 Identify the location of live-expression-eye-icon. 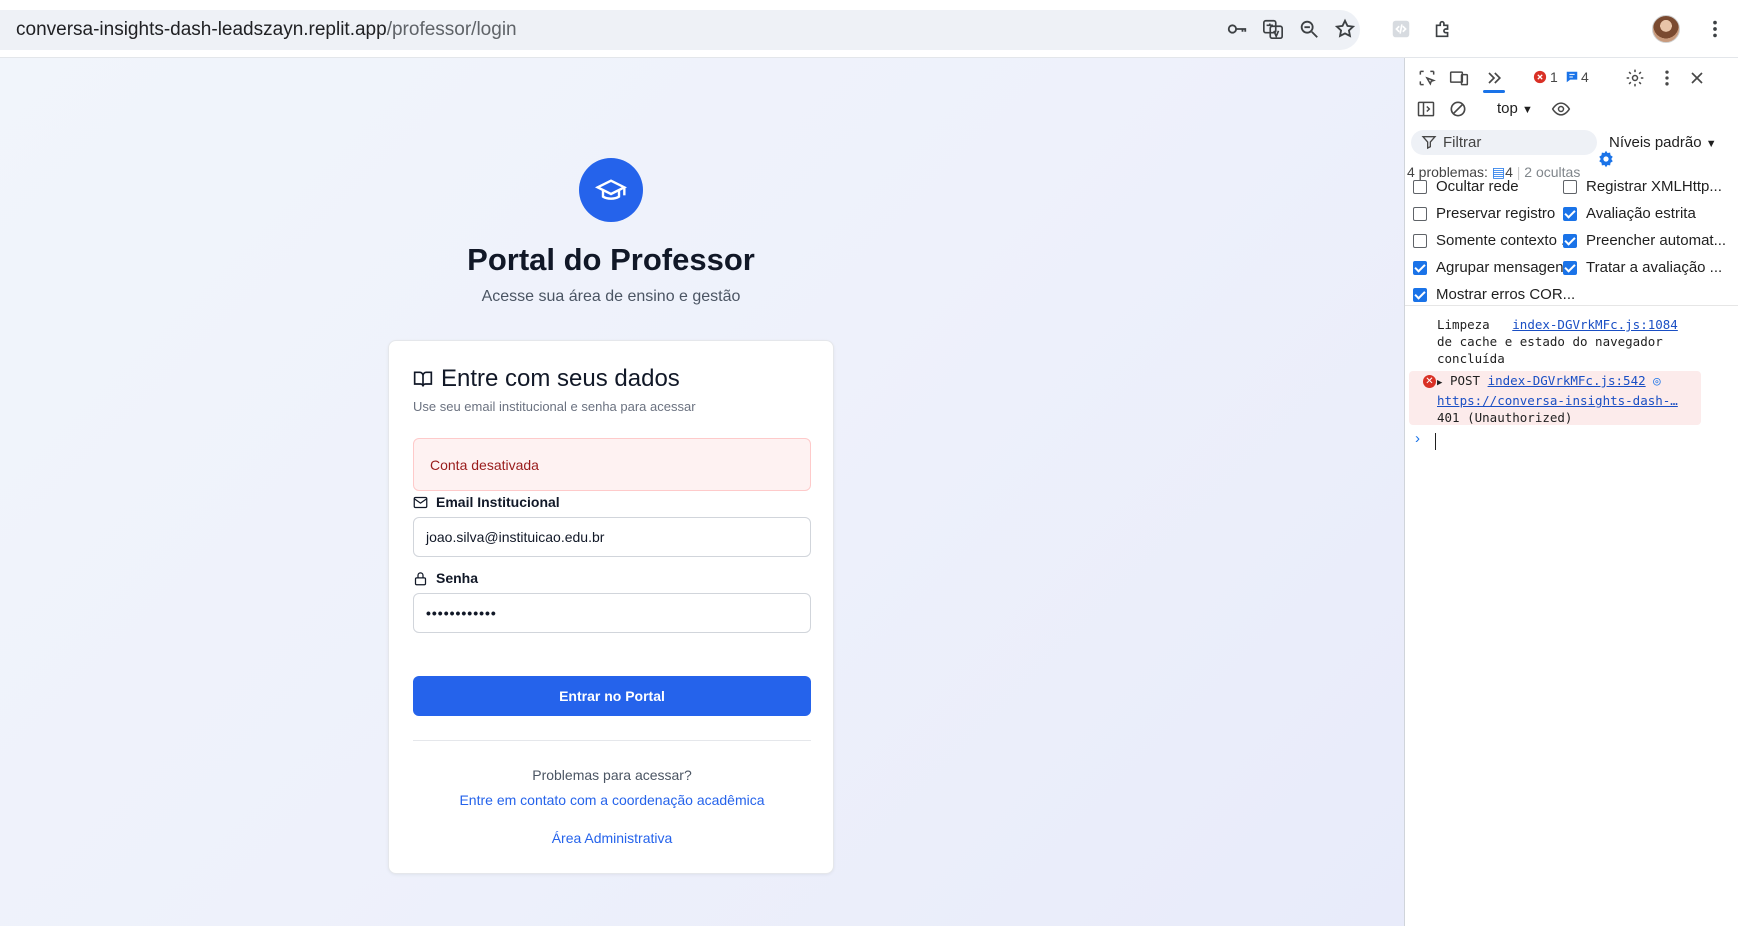
(1561, 109).